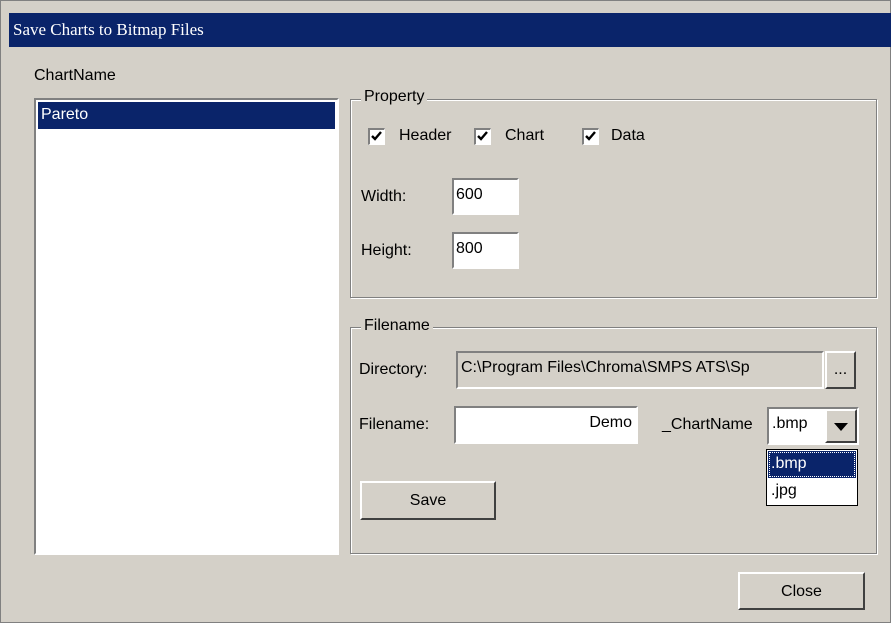 The width and height of the screenshot is (891, 623). I want to click on data-checkbox, so click(590, 136).